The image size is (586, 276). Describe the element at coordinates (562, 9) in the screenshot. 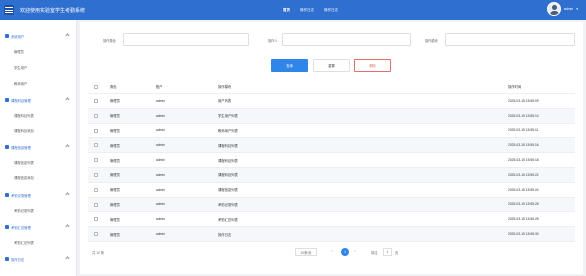

I see `user-menu: admin ▾` at that location.